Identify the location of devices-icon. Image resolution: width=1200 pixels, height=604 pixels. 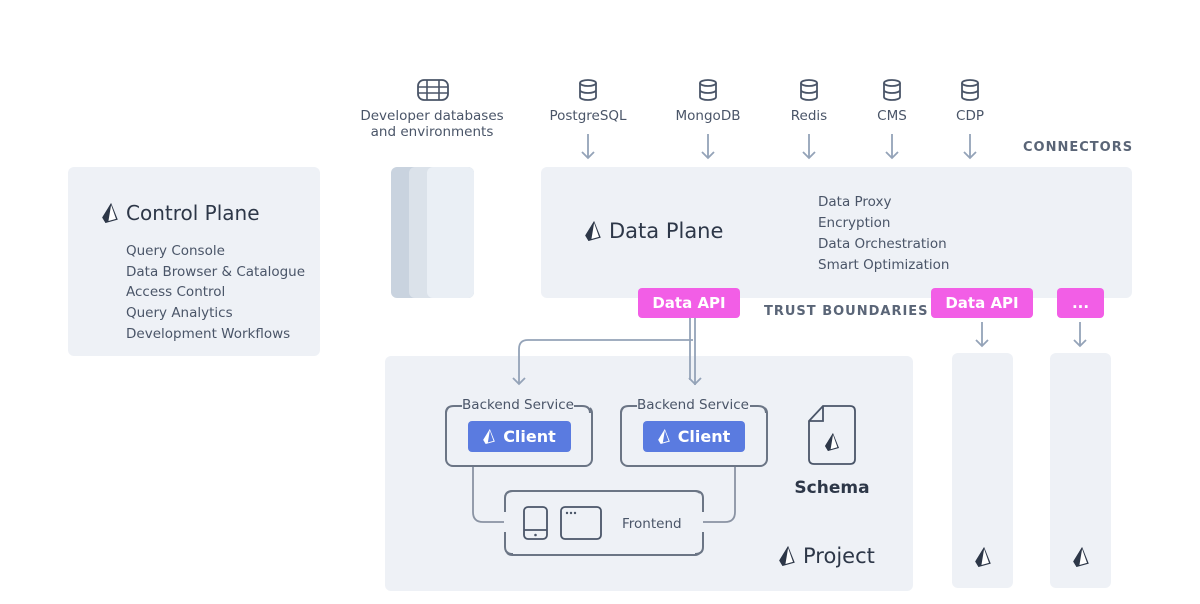
(562, 523).